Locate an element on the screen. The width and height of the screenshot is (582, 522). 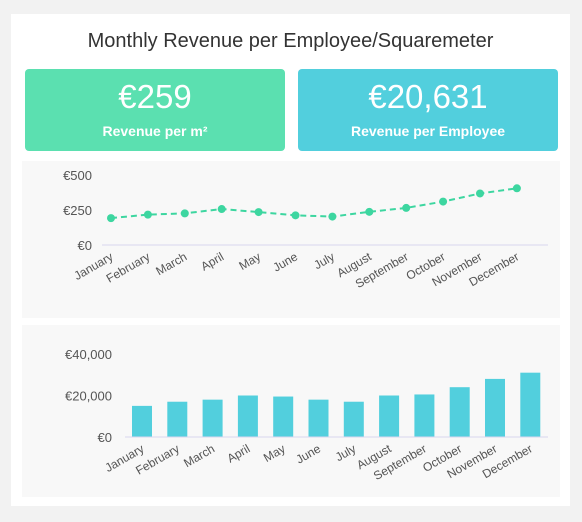
y-tick-label: €250 is located at coordinates (77, 210).